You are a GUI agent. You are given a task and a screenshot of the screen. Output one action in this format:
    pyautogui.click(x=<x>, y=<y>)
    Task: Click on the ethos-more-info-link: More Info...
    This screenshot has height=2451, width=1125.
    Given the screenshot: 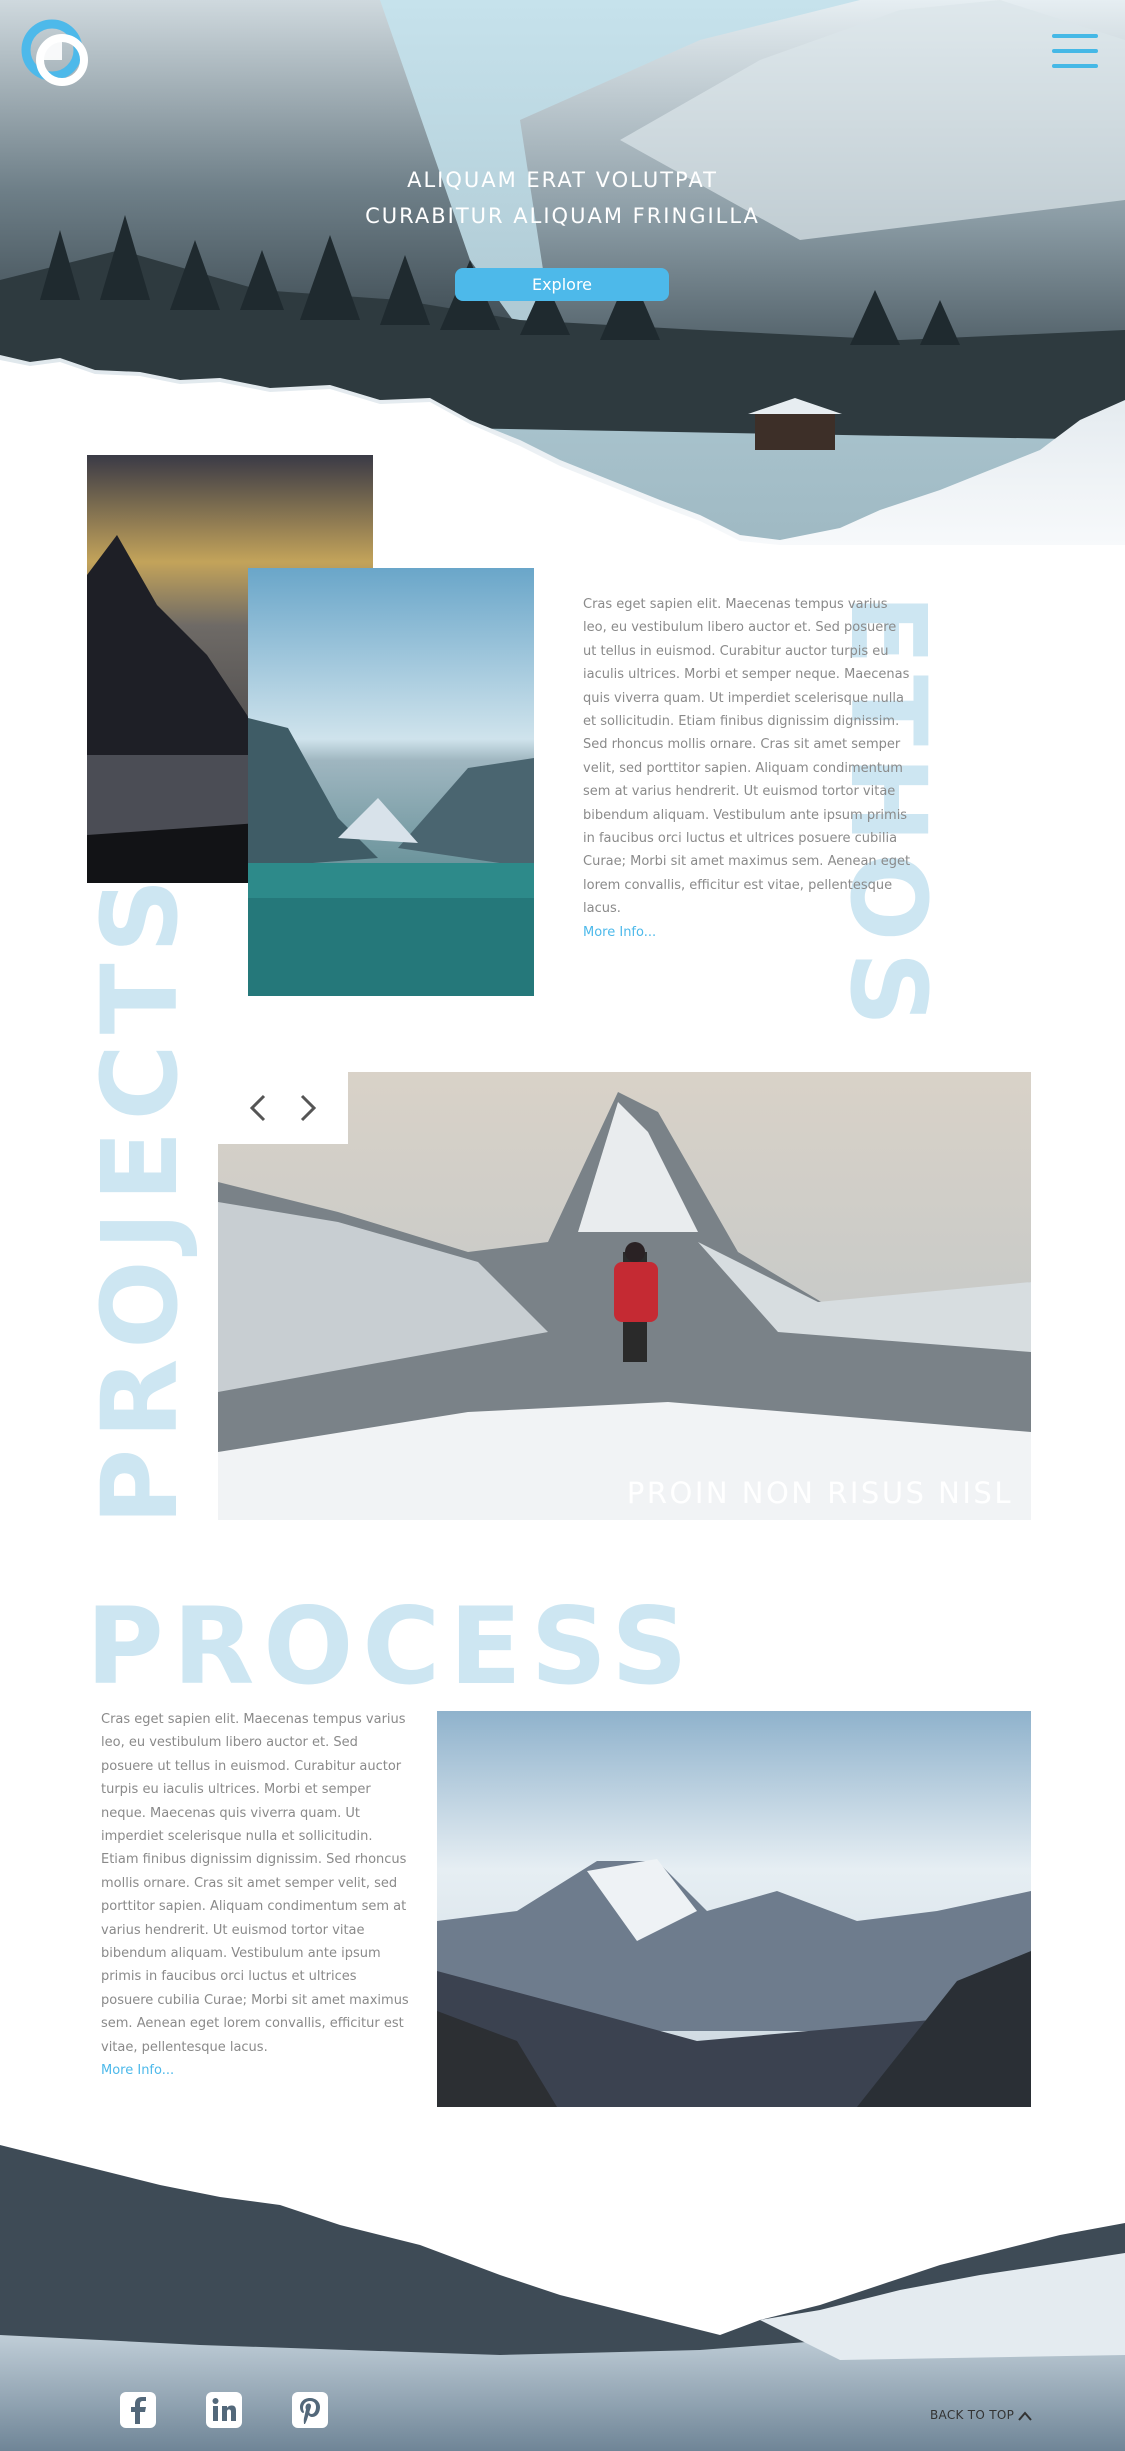 What is the action you would take?
    pyautogui.click(x=748, y=932)
    